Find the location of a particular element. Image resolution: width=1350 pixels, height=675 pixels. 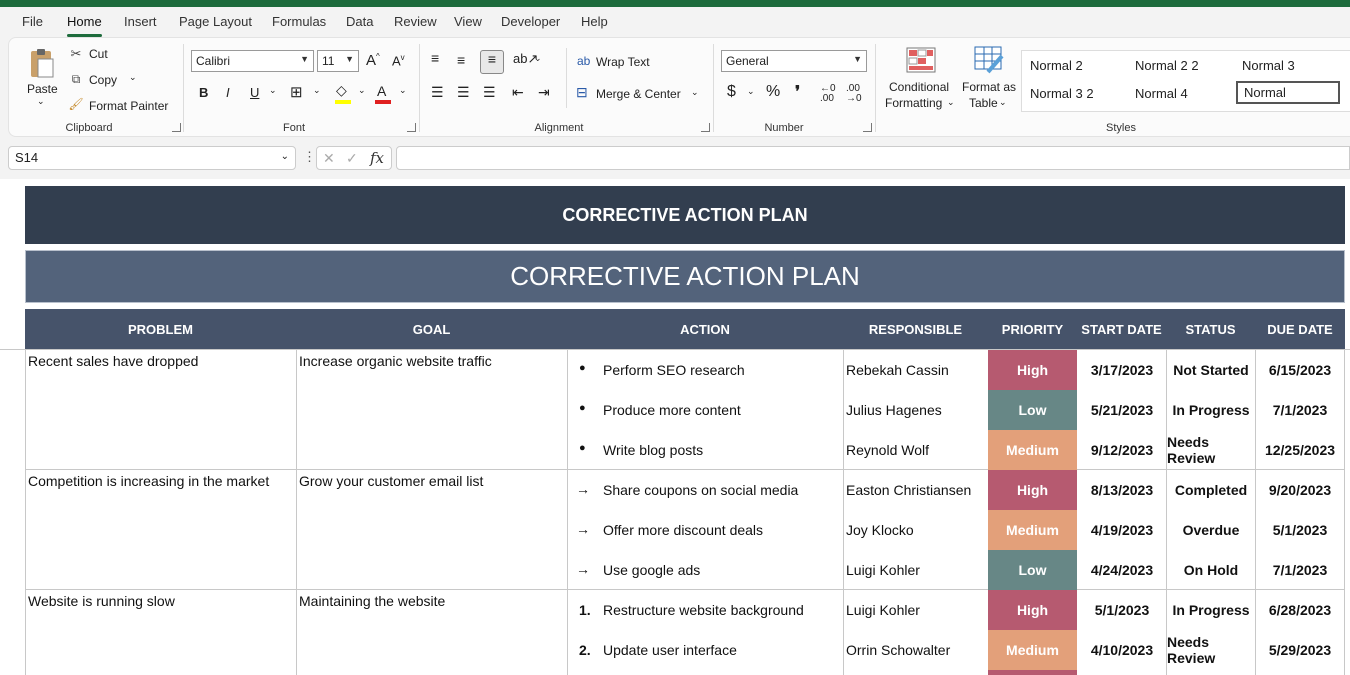

more-options-icon: ⋮ is located at coordinates (309, 157).